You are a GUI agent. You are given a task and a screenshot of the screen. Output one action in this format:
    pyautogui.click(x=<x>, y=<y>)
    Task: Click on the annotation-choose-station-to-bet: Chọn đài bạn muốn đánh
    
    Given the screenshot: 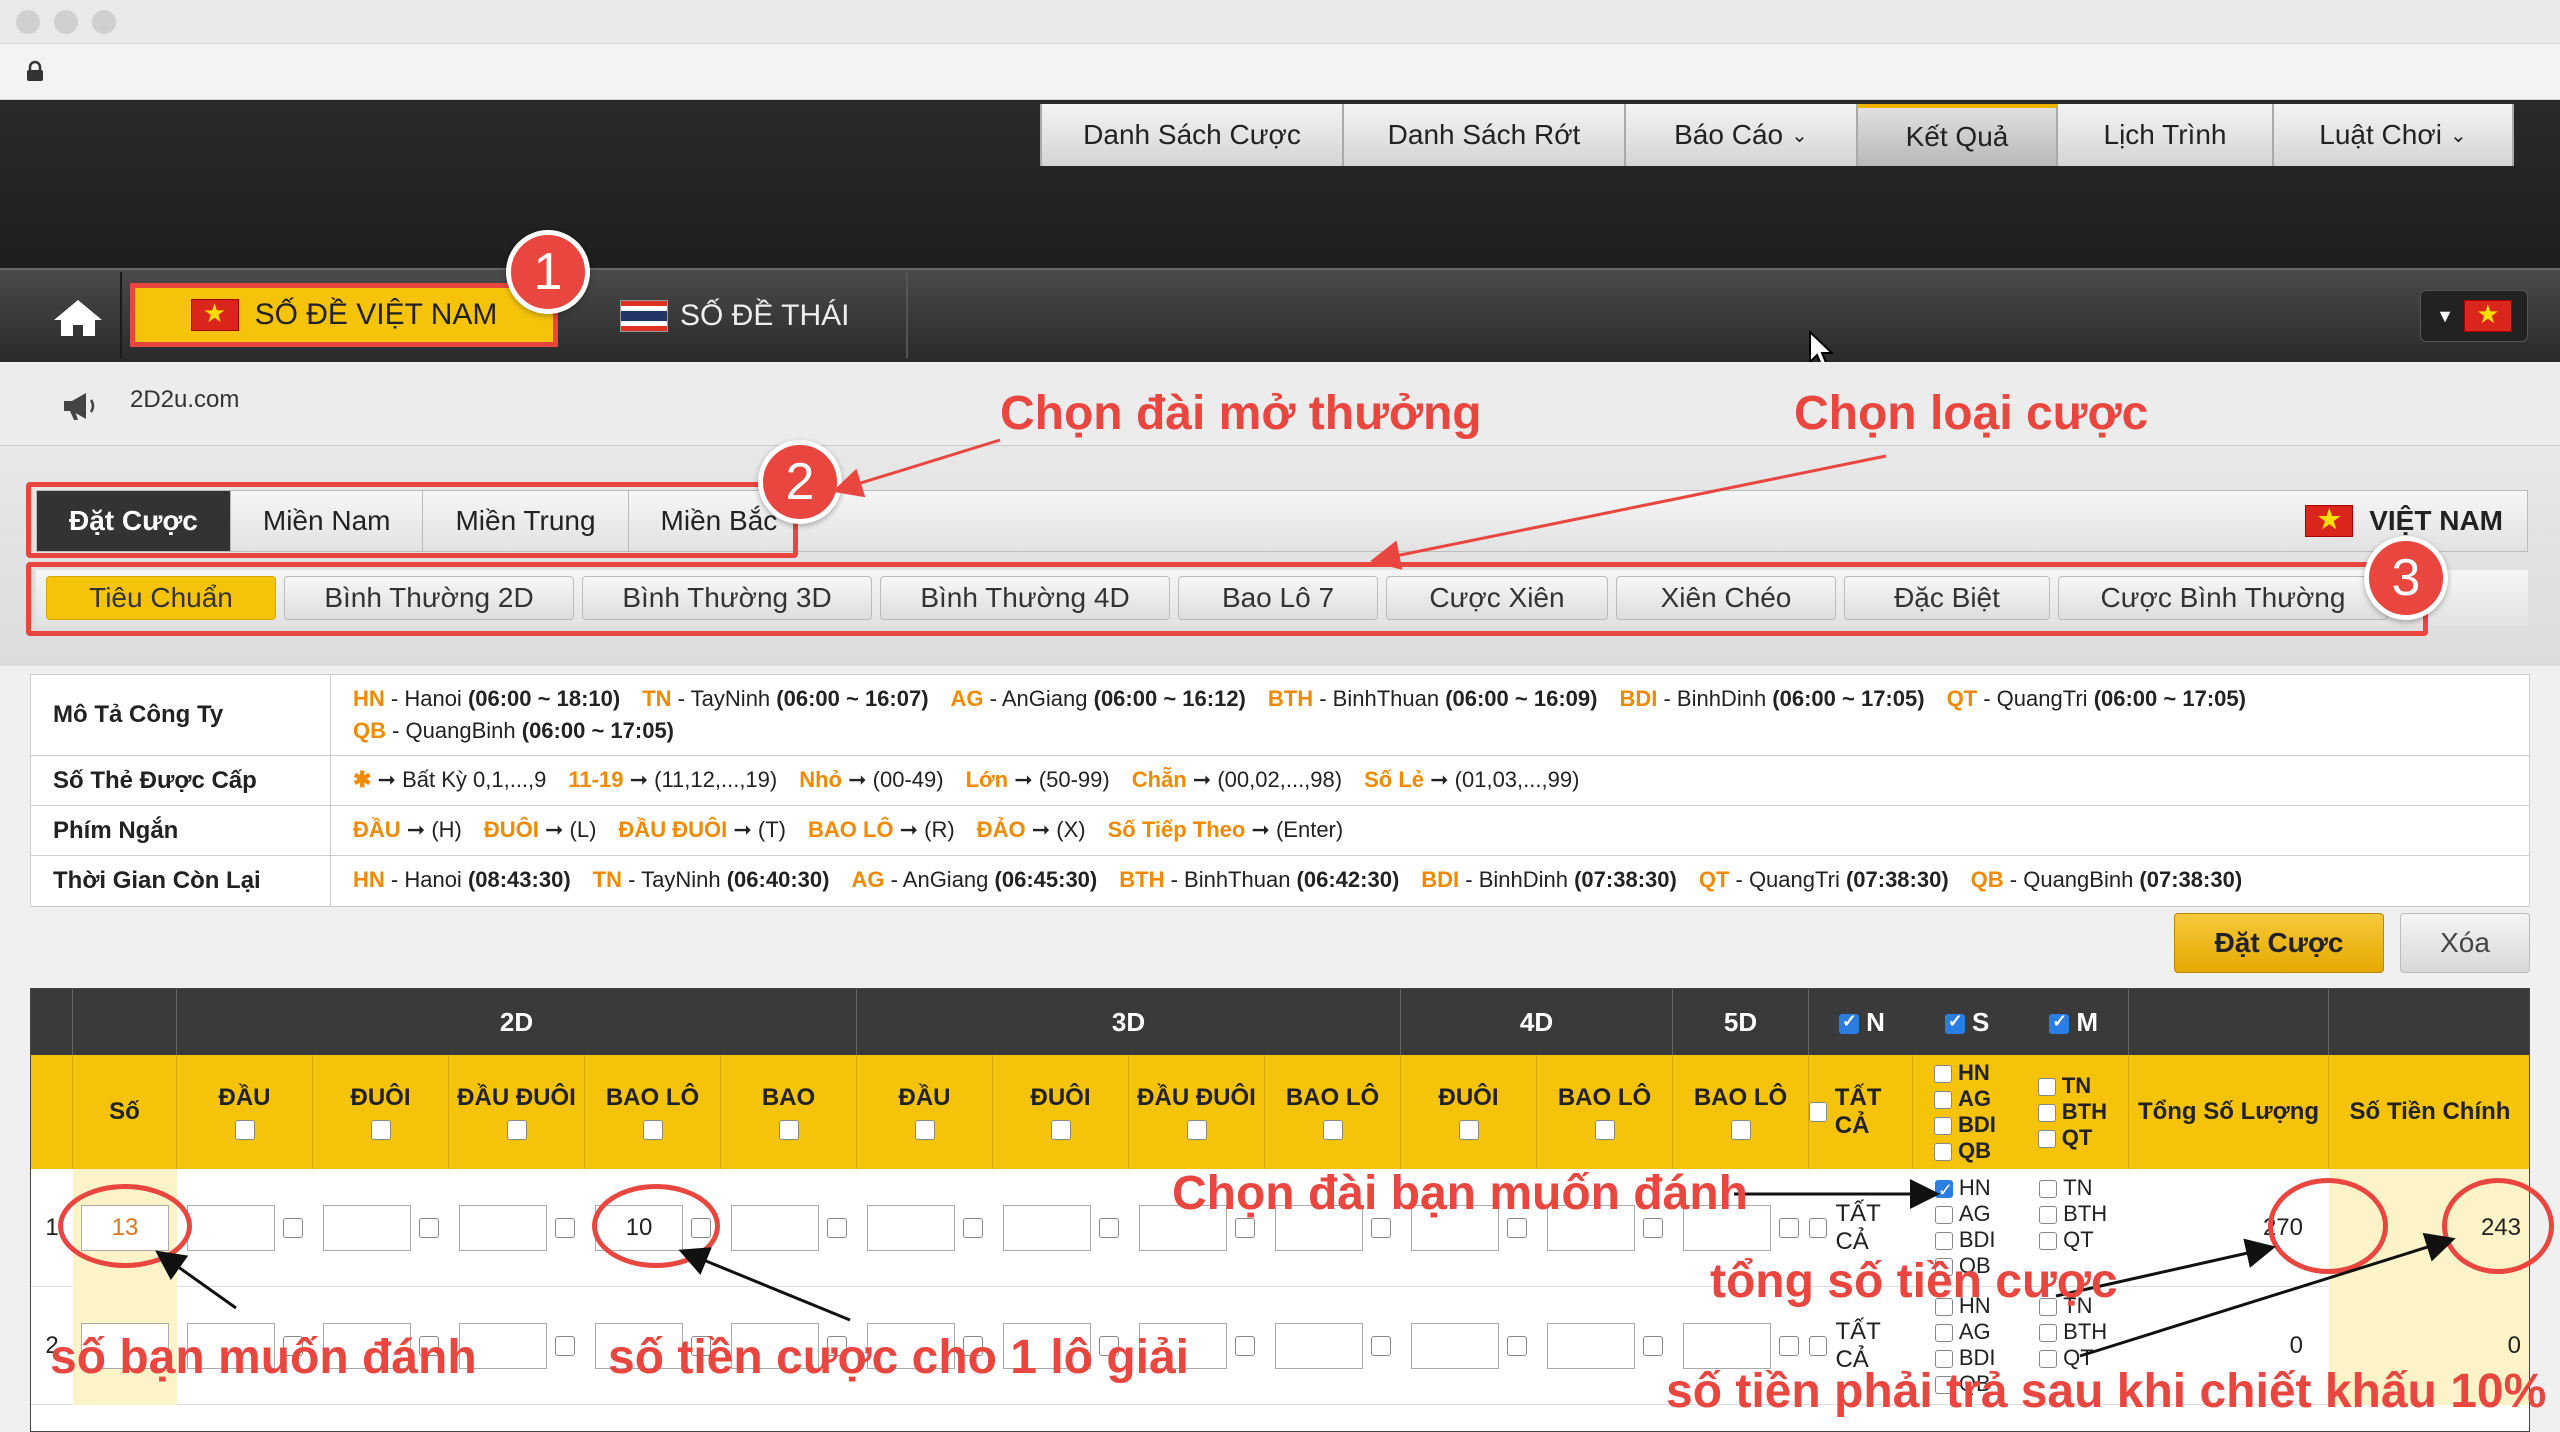 What is the action you would take?
    pyautogui.click(x=1460, y=1193)
    